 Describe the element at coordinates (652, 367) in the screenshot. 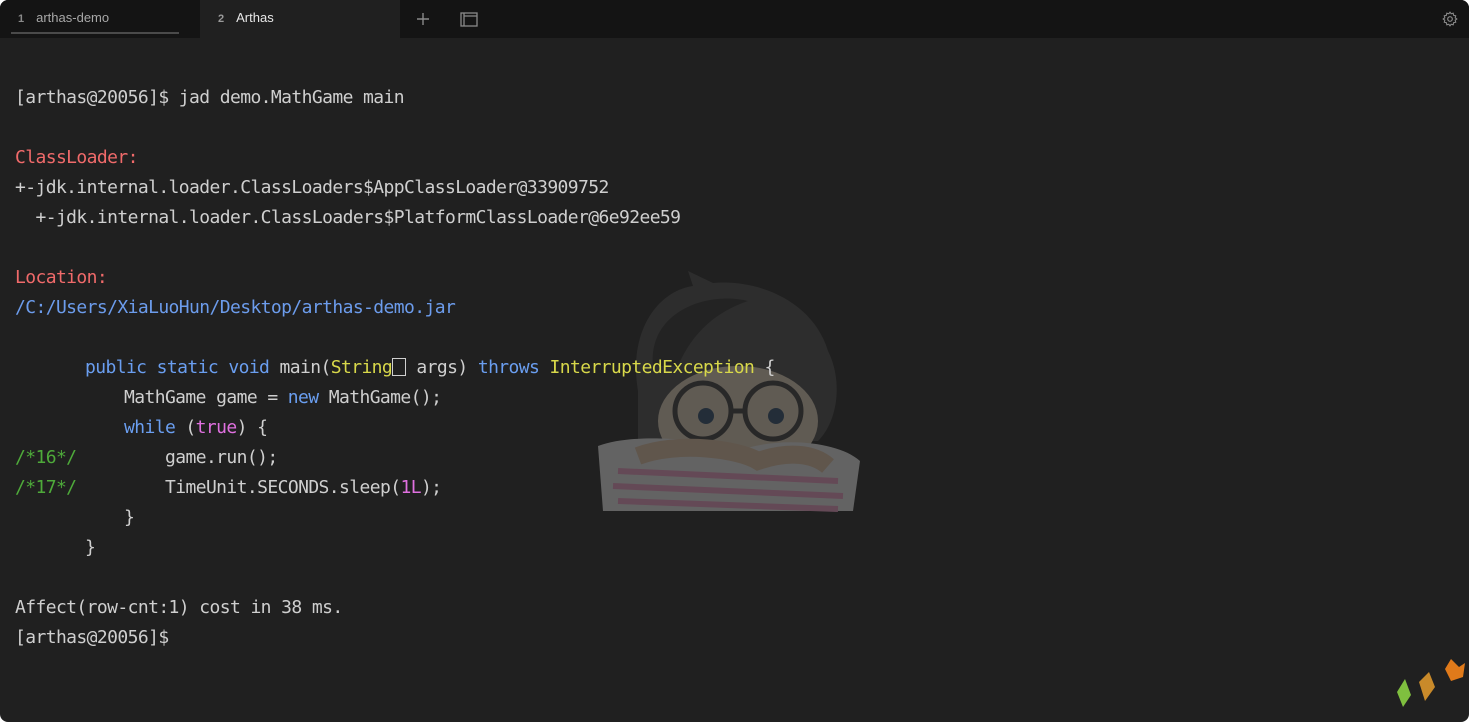

I see `type-exception: InterruptedException` at that location.